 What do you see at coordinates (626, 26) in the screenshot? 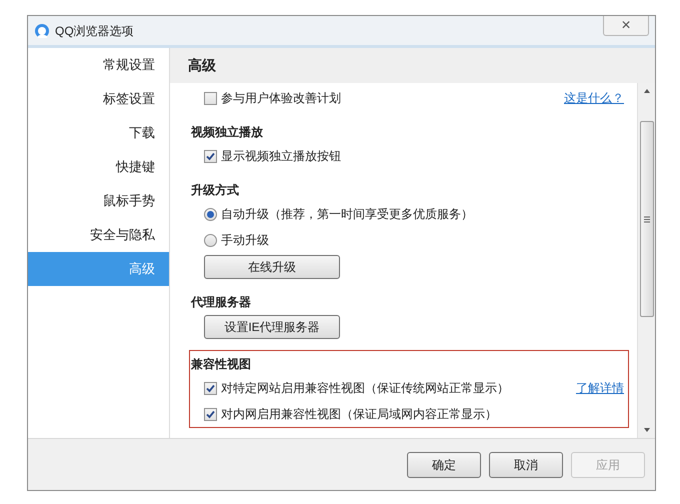
I see `close-button: ×` at bounding box center [626, 26].